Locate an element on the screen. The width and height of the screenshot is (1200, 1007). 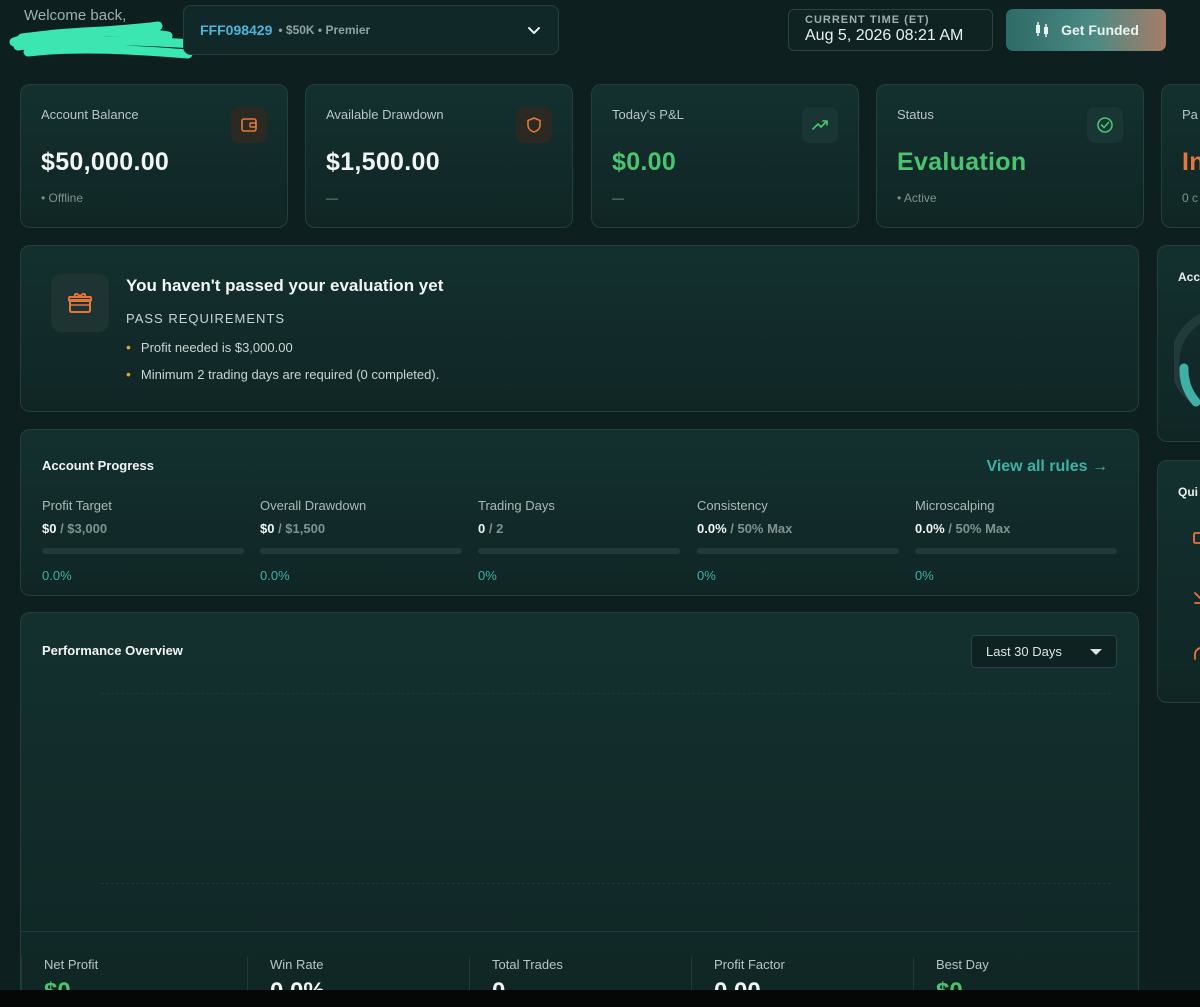
account-selector: FFF098429 • $50K • Premier is located at coordinates (371, 30).